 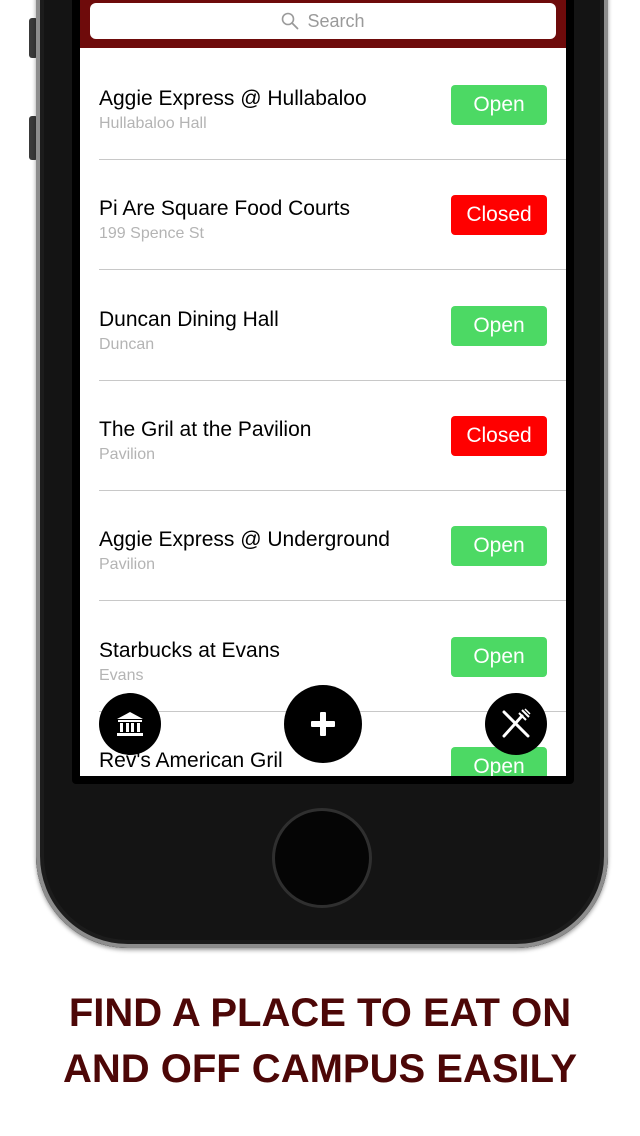 I want to click on restaurant-name: Aggie Express @ Hullabaloo, so click(x=233, y=98).